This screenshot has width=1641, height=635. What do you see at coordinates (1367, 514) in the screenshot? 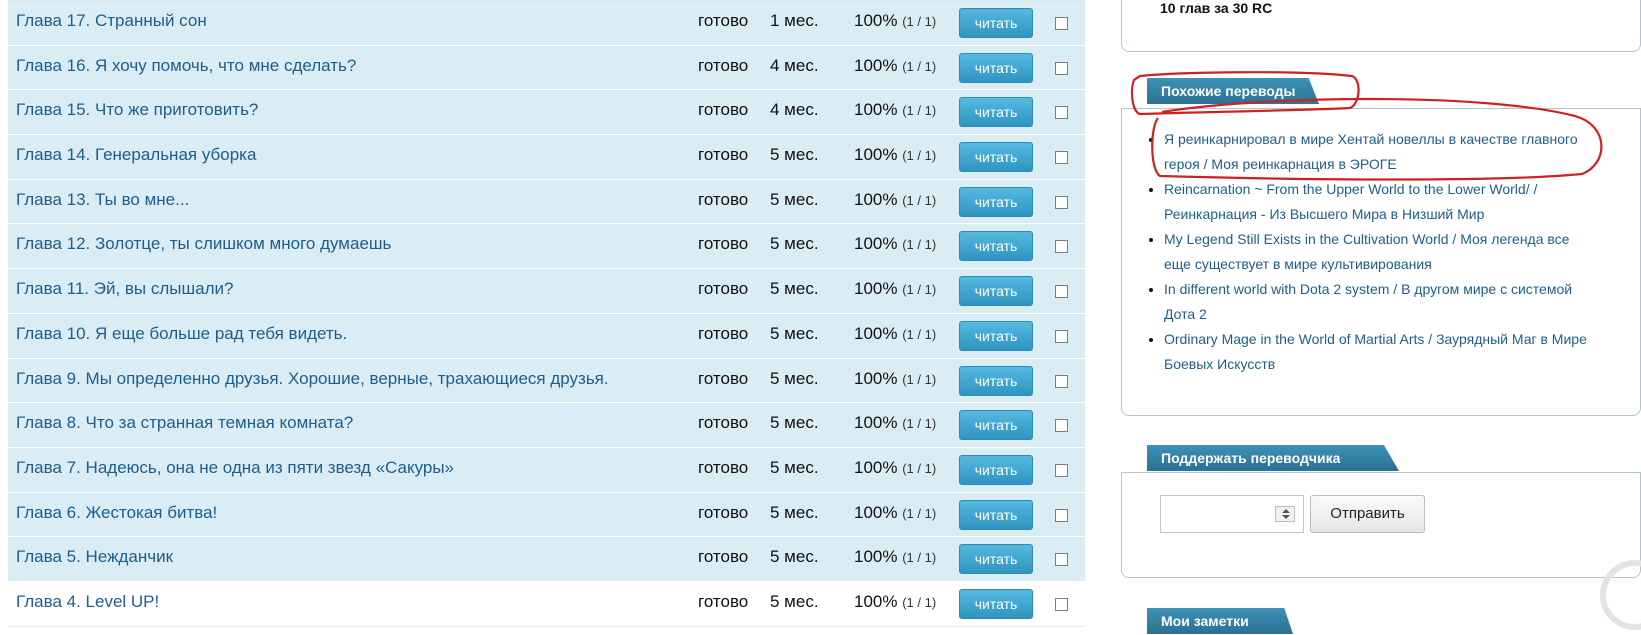
I see `send-button: Отправить` at bounding box center [1367, 514].